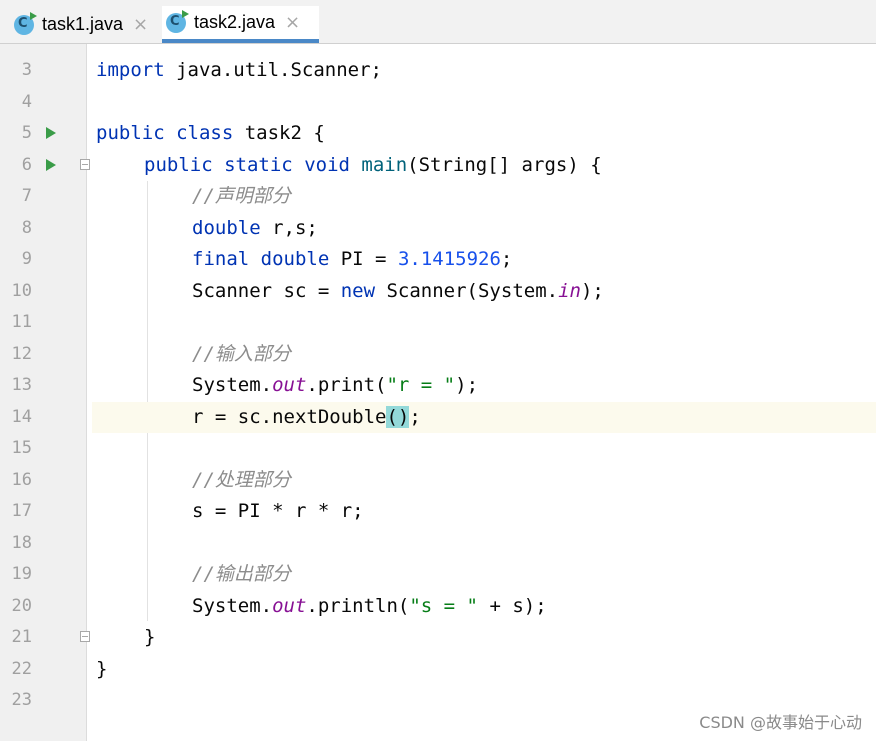 The image size is (876, 741). I want to click on comment-text: //处理部分, so click(241, 480).